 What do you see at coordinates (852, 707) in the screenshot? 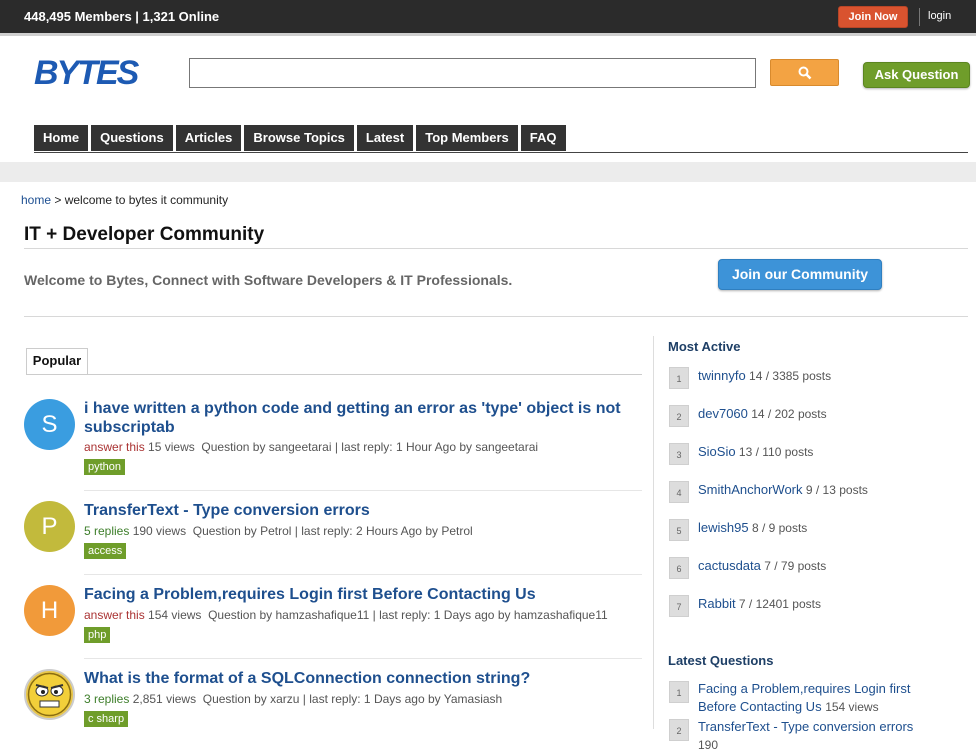
I see `latest-question-views: 154 views` at bounding box center [852, 707].